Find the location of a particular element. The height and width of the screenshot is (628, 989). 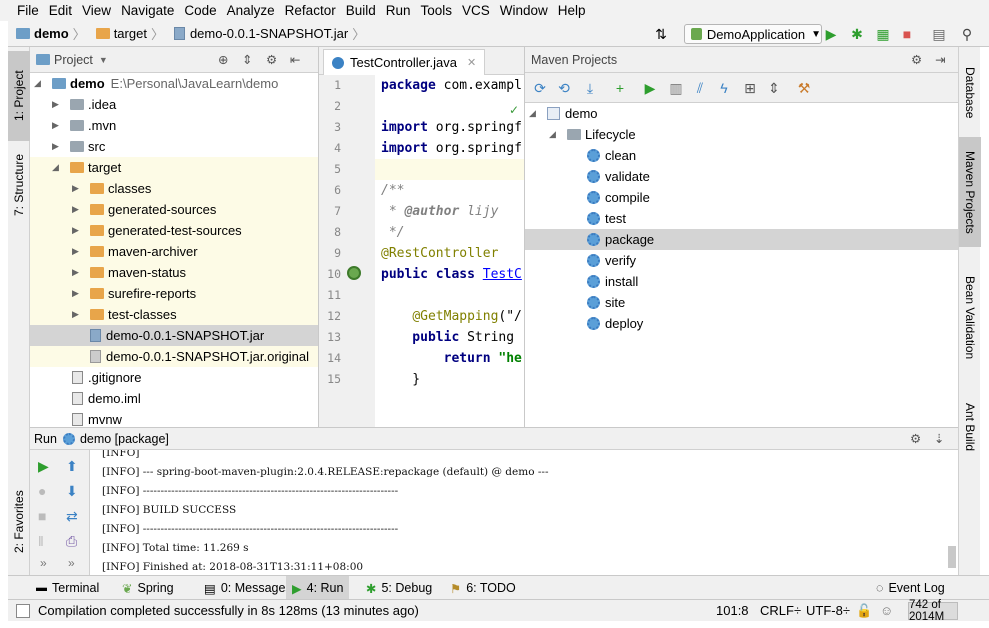

menu-view: View is located at coordinates (96, 10).